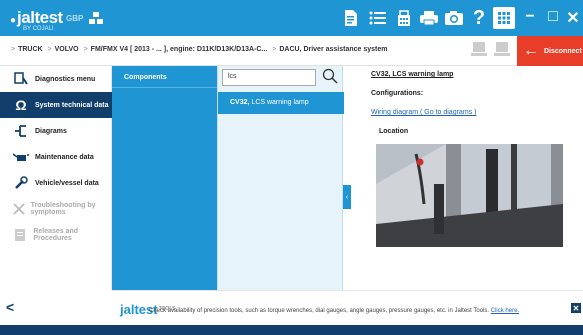 This screenshot has height=335, width=583. I want to click on help-icon: ?, so click(479, 18).